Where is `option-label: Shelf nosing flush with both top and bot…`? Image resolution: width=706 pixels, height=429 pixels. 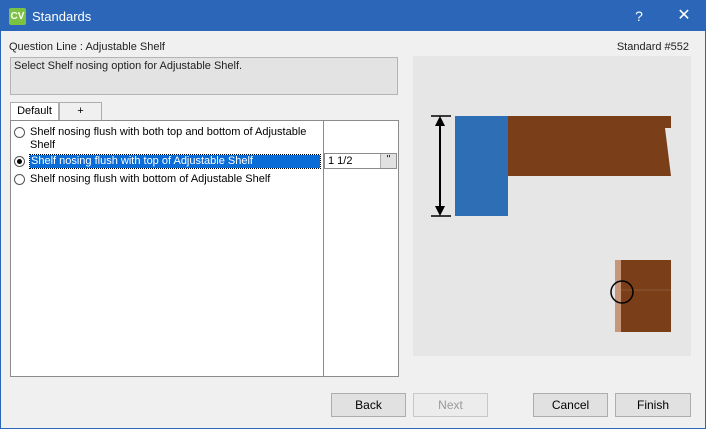 option-label: Shelf nosing flush with both top and bot… is located at coordinates (168, 138).